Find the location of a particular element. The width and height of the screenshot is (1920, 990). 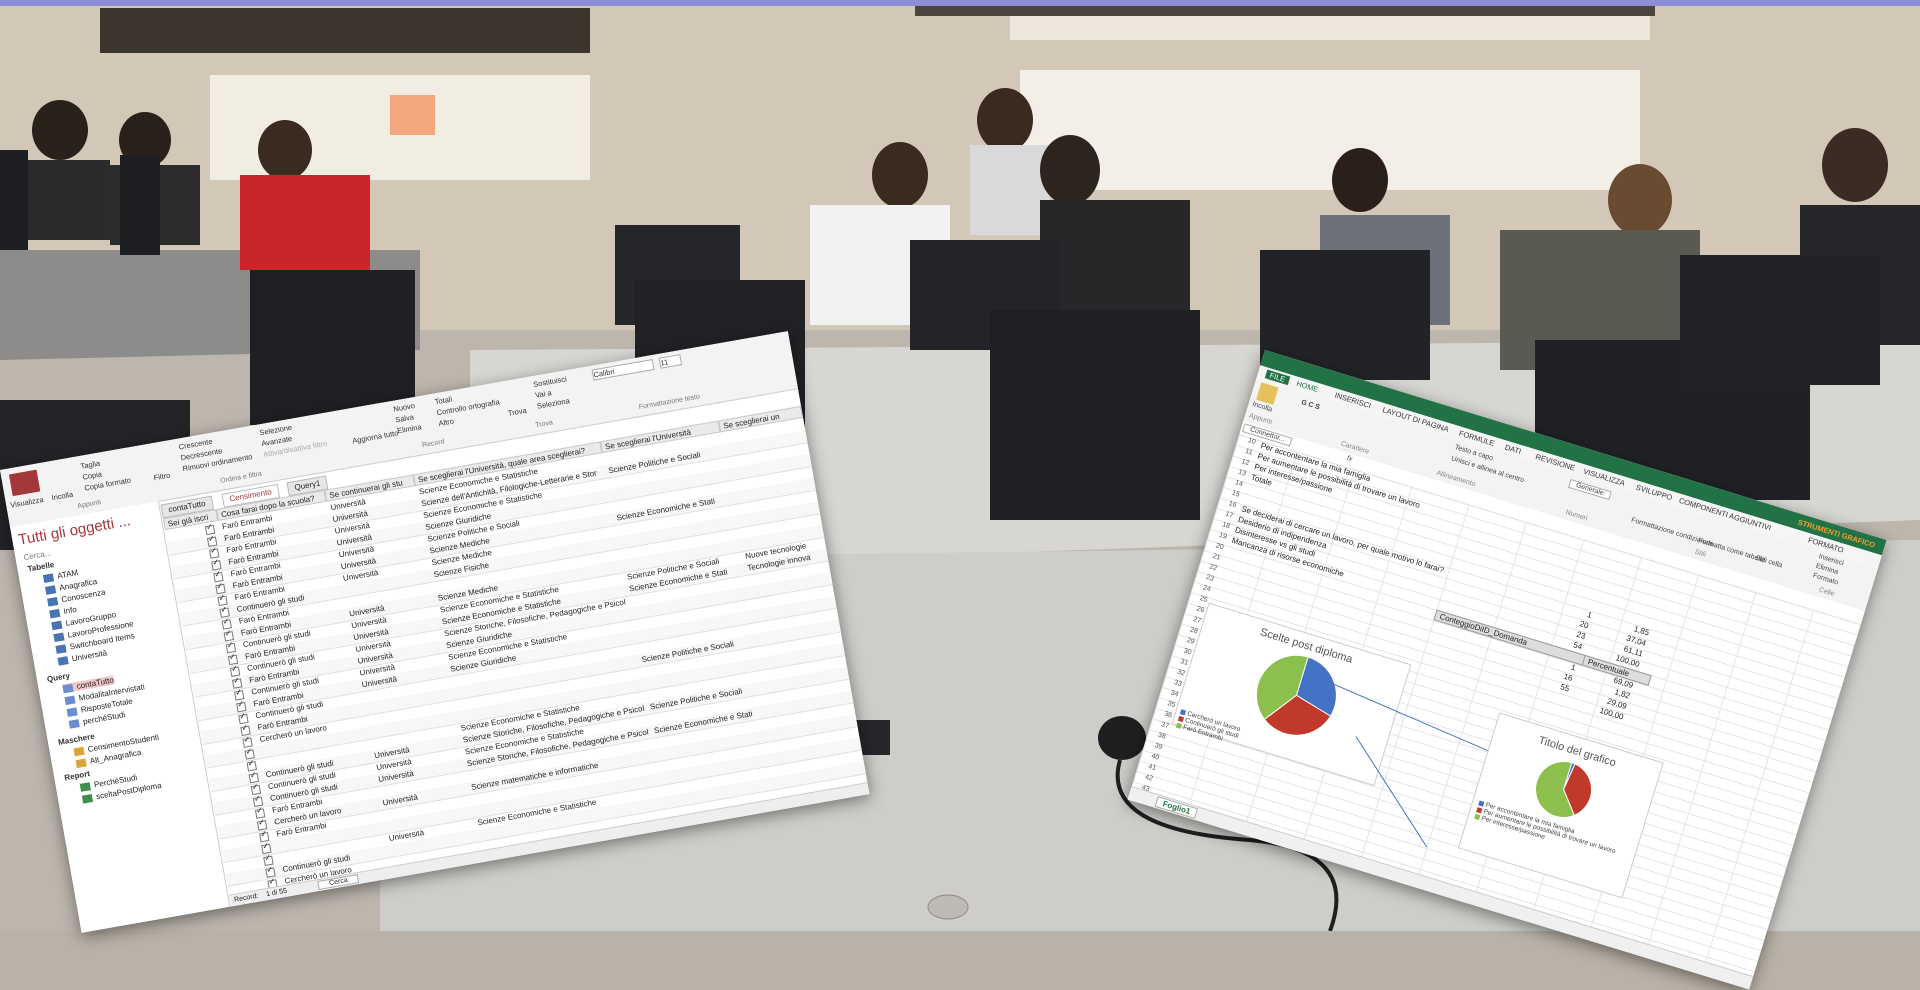

styles-group-label: Stili is located at coordinates (1700, 553).